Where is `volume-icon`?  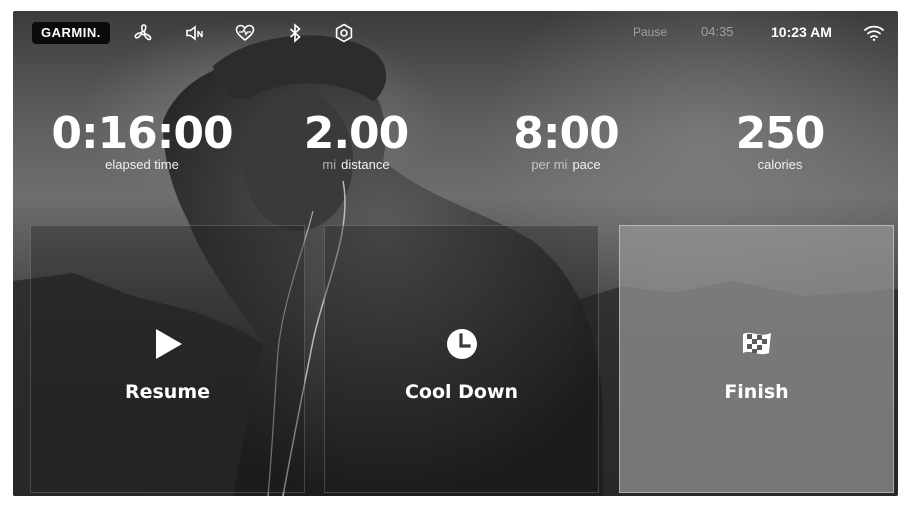 volume-icon is located at coordinates (195, 33).